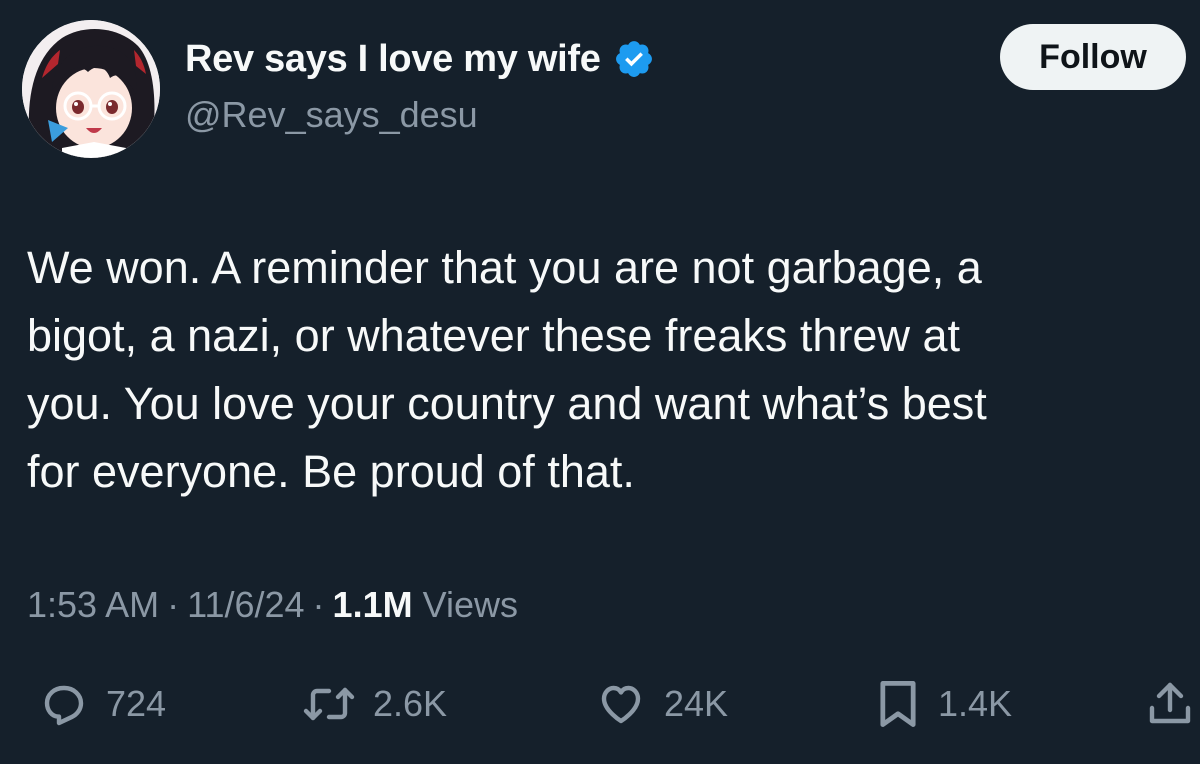 The width and height of the screenshot is (1200, 764). Describe the element at coordinates (696, 703) in the screenshot. I see `like-count: 24K` at that location.